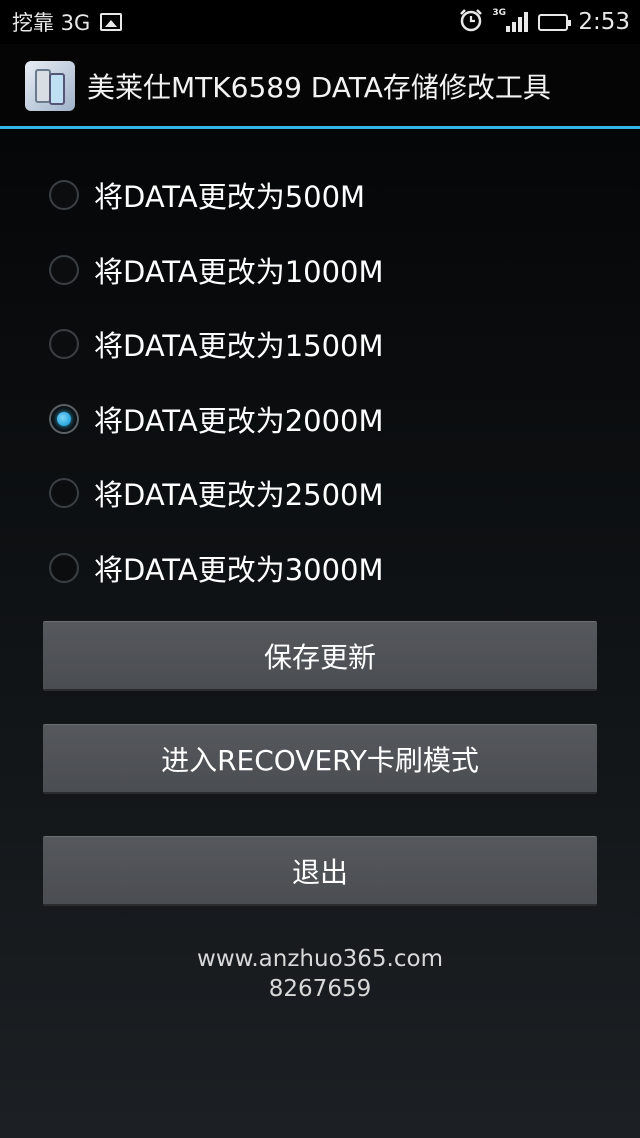 Image resolution: width=640 pixels, height=1138 pixels. What do you see at coordinates (320, 959) in the screenshot?
I see `footer-website: www.anzhuo365.com` at bounding box center [320, 959].